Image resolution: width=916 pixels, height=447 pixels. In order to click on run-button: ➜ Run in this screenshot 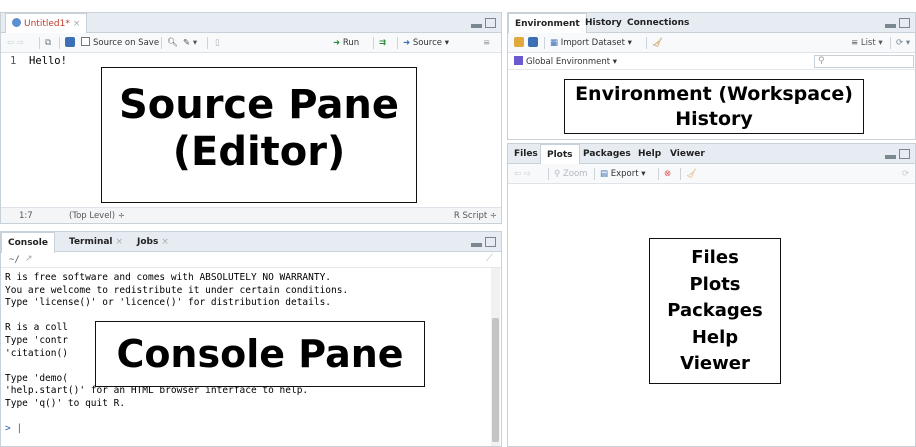, I will do `click(346, 43)`.